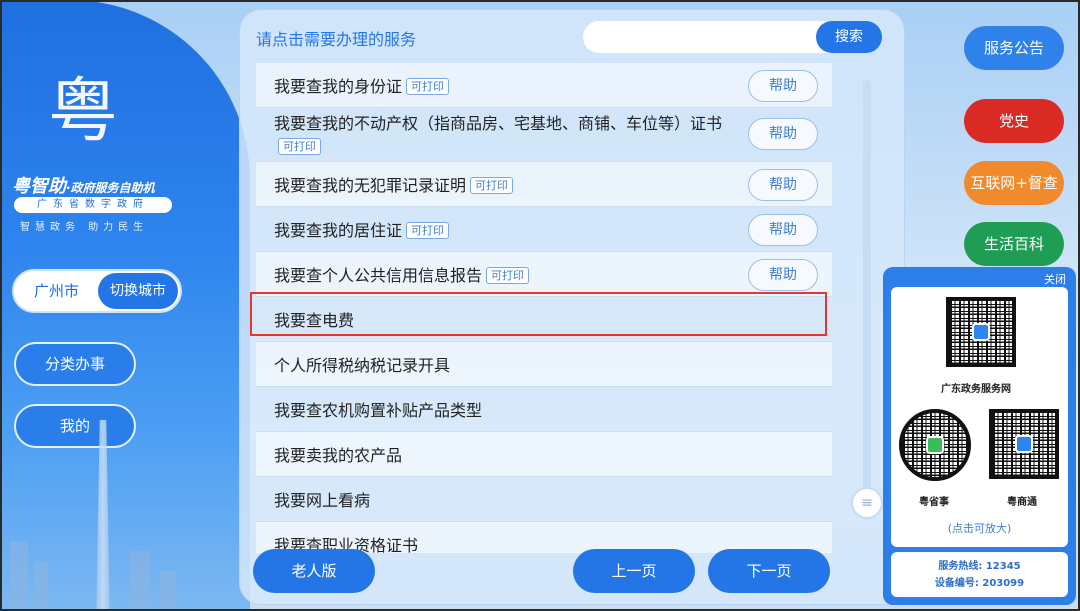 This screenshot has height=611, width=1080. What do you see at coordinates (849, 37) in the screenshot?
I see `search-button: 搜索` at bounding box center [849, 37].